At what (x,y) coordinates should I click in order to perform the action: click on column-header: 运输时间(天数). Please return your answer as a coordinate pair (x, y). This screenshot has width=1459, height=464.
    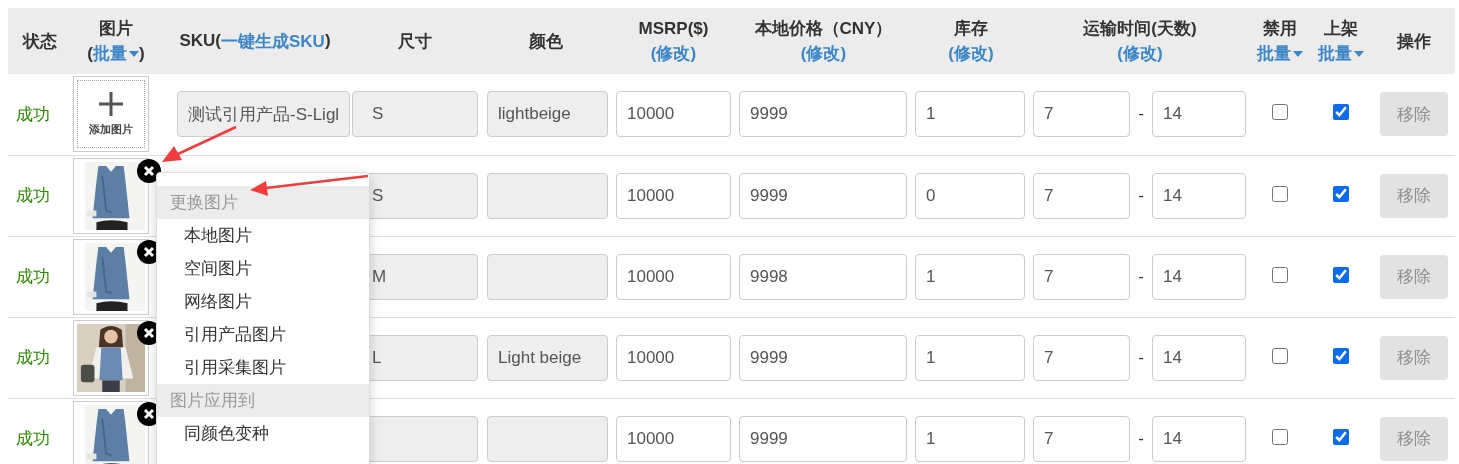
    Looking at the image, I should click on (1140, 29).